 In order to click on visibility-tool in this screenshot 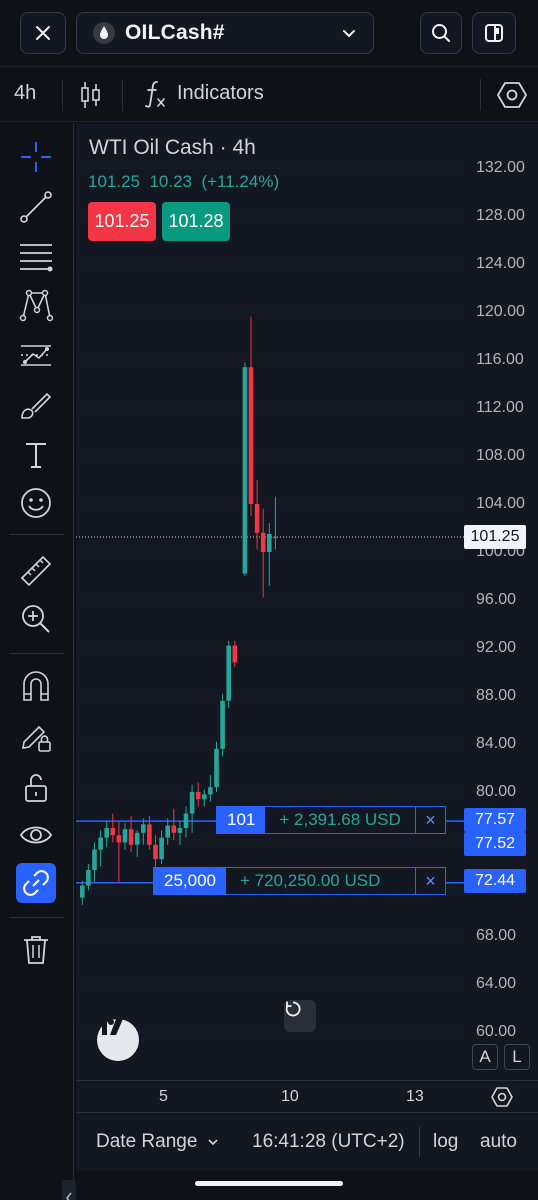, I will do `click(36, 835)`.